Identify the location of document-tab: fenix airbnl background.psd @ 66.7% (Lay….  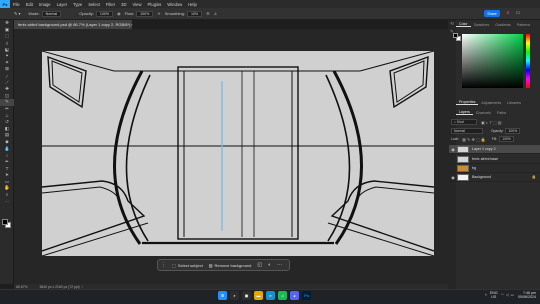
(73, 24).